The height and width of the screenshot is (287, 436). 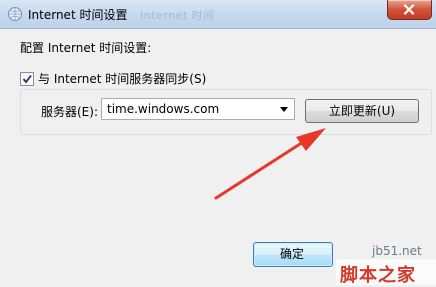 What do you see at coordinates (378, 275) in the screenshot?
I see `watermark-logo-text: 脚本之家` at bounding box center [378, 275].